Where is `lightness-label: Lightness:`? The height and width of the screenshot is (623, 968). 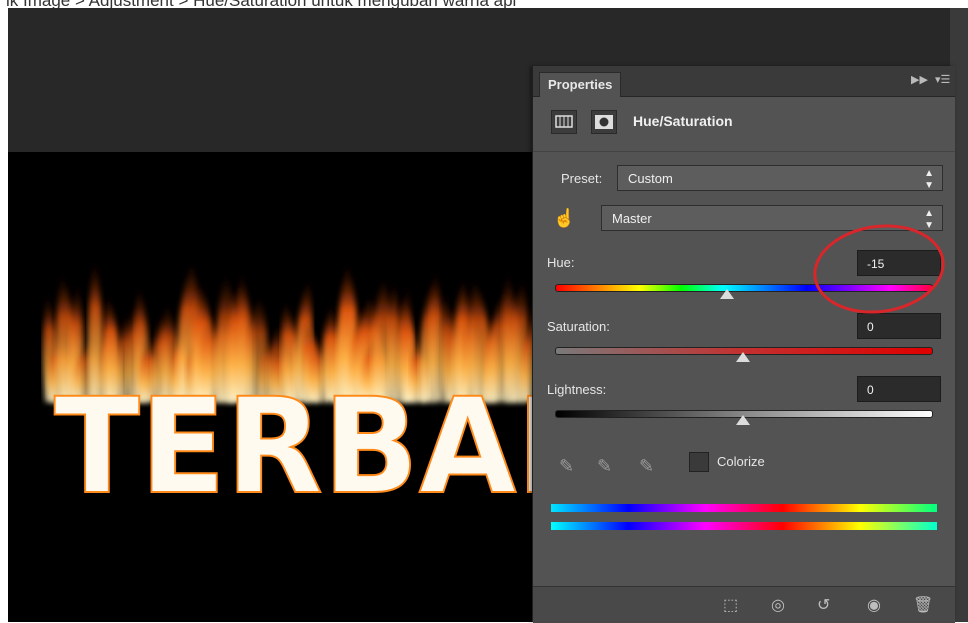
lightness-label: Lightness: is located at coordinates (577, 389).